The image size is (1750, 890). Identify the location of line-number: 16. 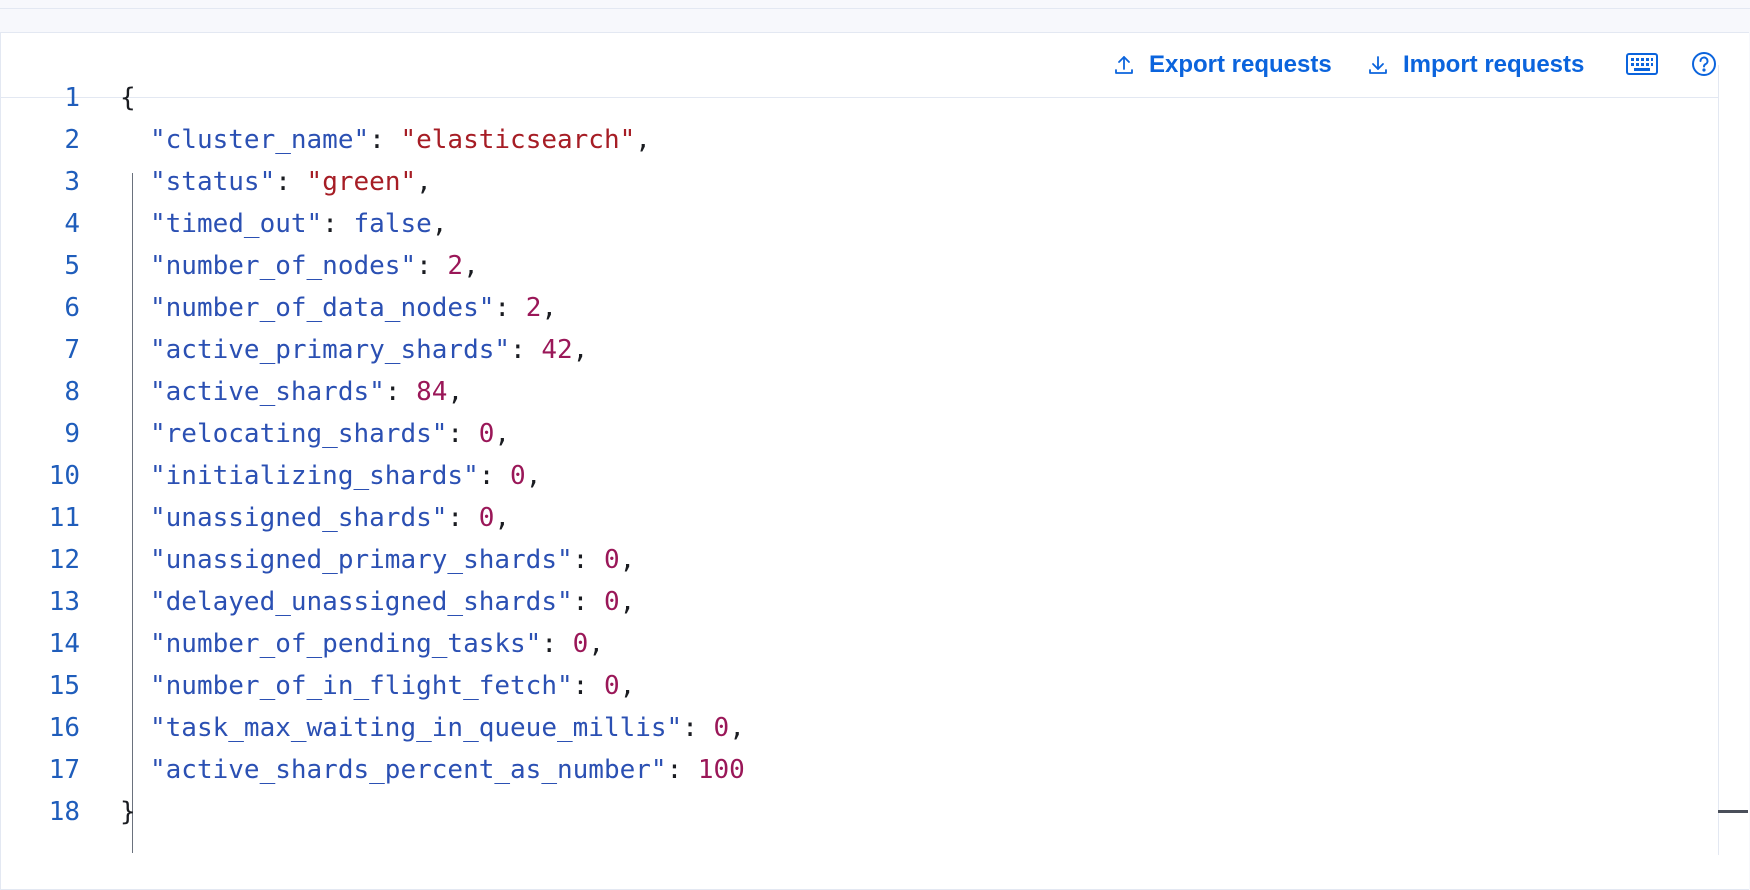
(64, 728).